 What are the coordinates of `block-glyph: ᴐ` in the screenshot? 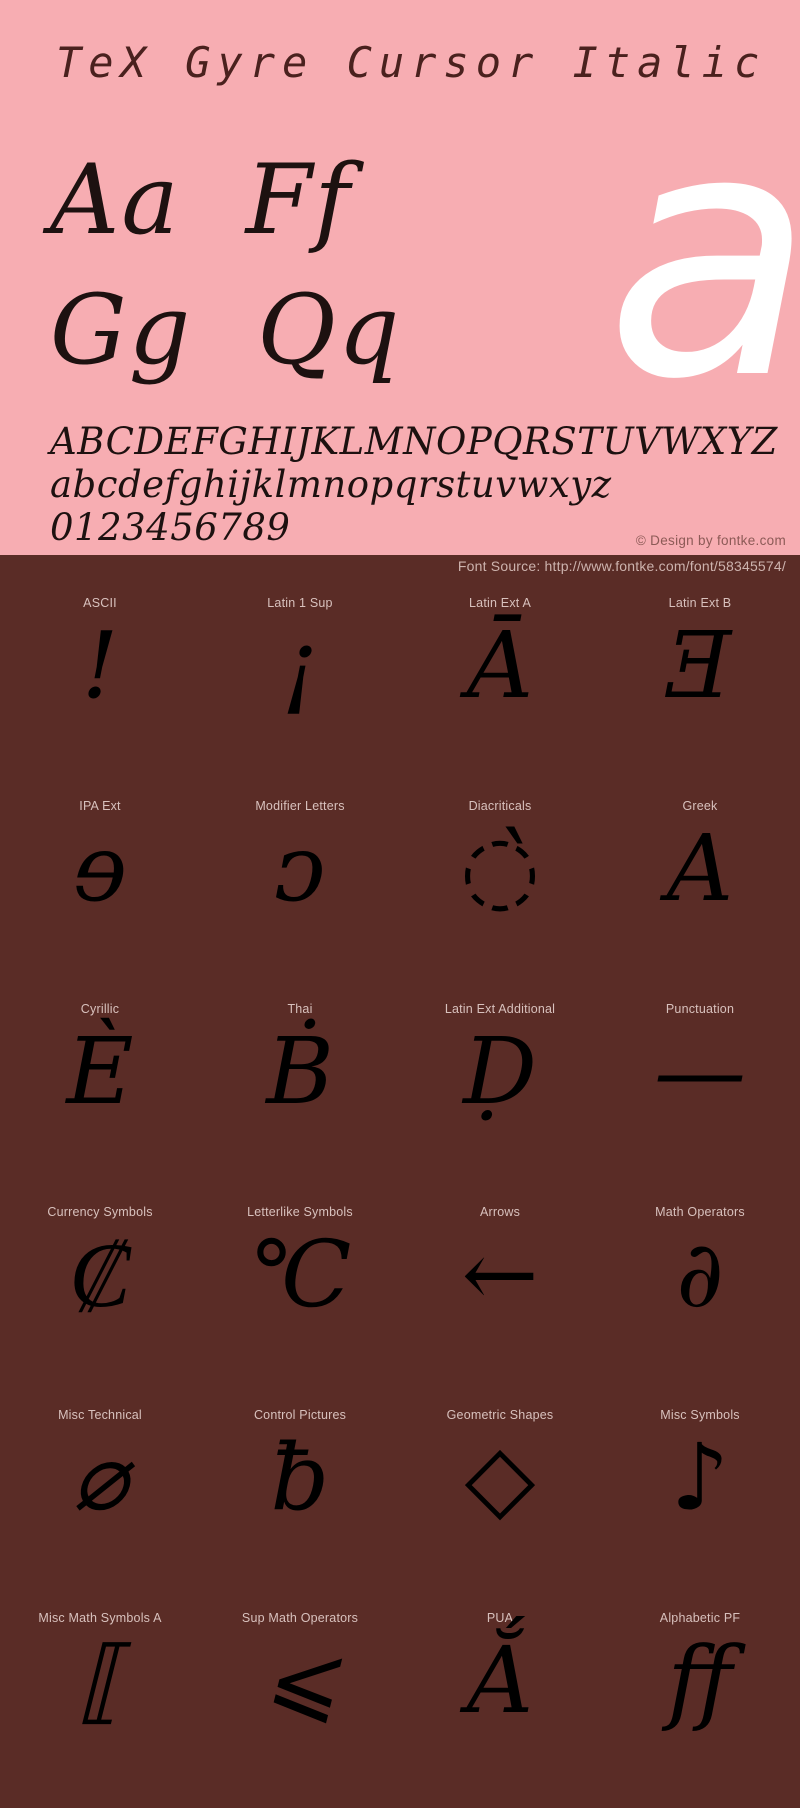 It's located at (300, 868).